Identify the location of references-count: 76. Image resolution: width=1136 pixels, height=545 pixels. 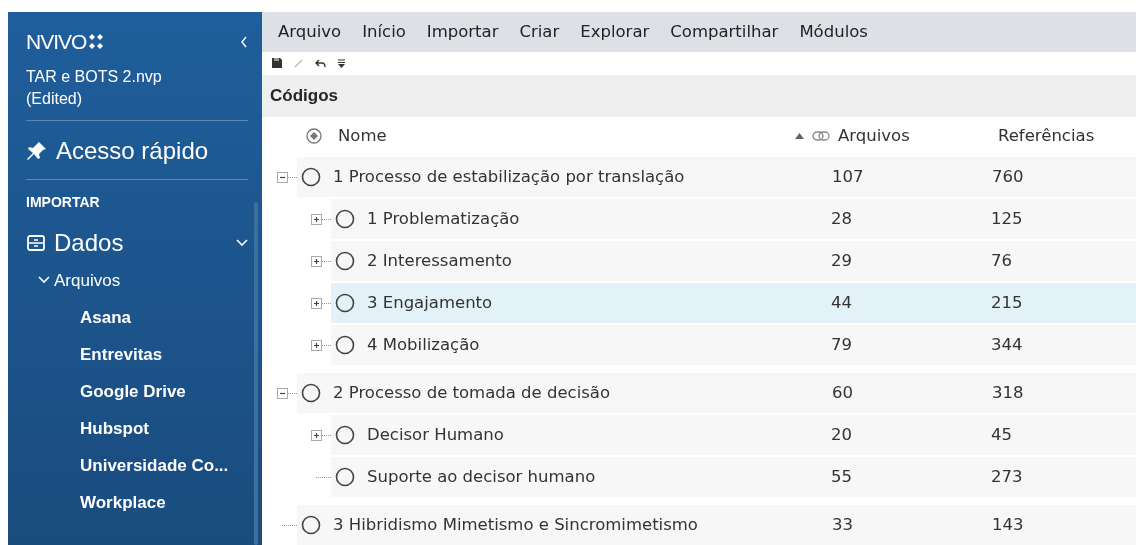
(1001, 260).